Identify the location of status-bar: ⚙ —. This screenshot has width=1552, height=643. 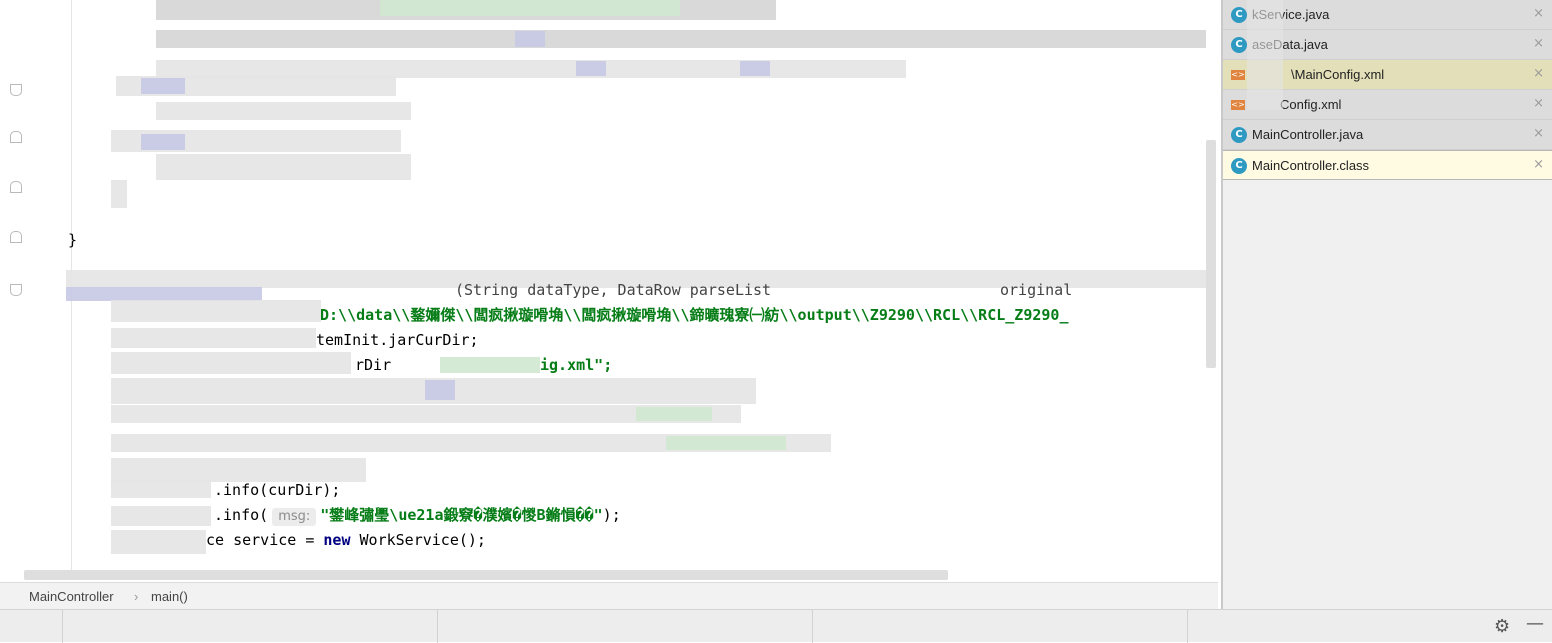
(776, 626).